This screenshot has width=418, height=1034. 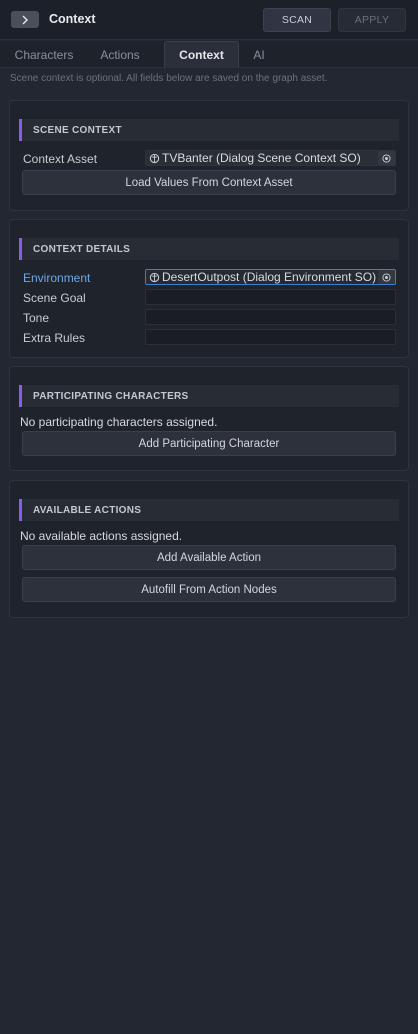 What do you see at coordinates (209, 396) in the screenshot?
I see `participating-characters-heading: PARTICIPATING CHARACTERS` at bounding box center [209, 396].